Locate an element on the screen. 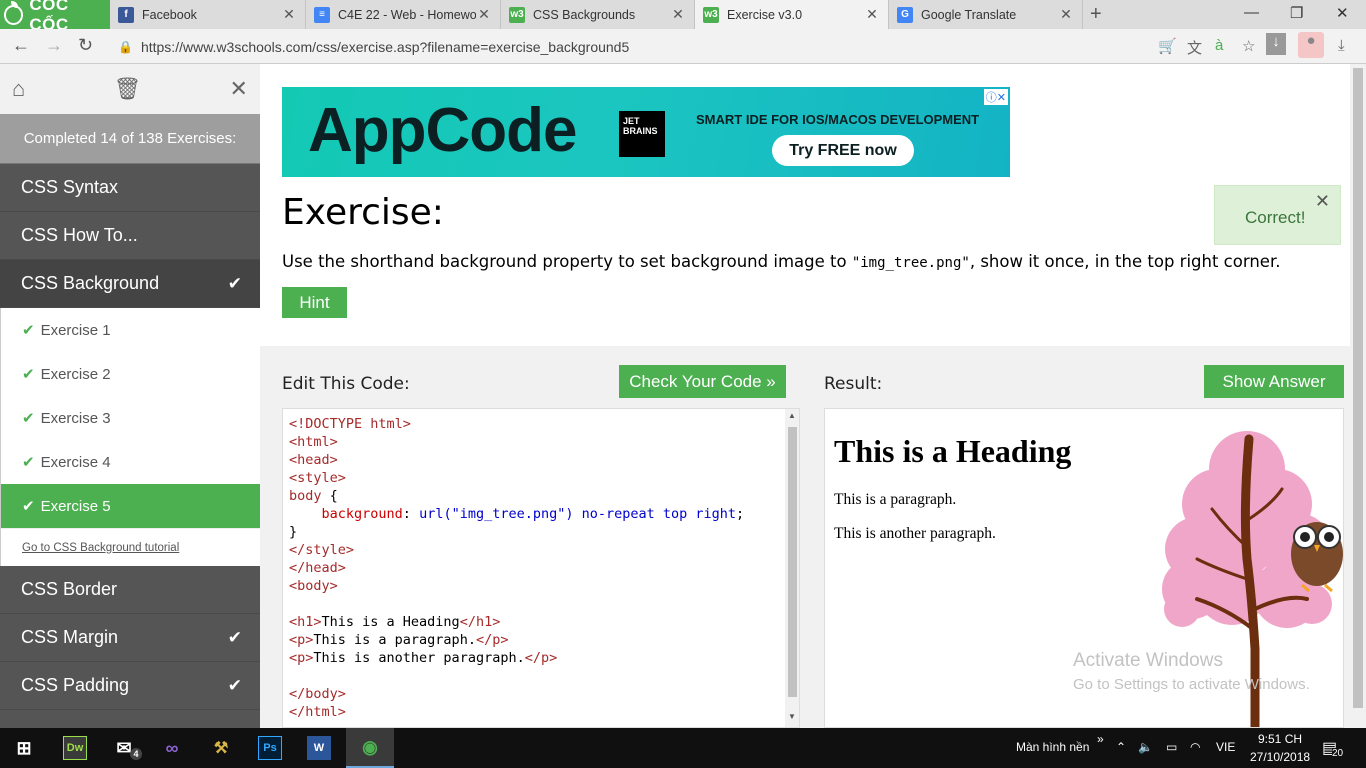  reload-icon: ↻ is located at coordinates (85, 45).